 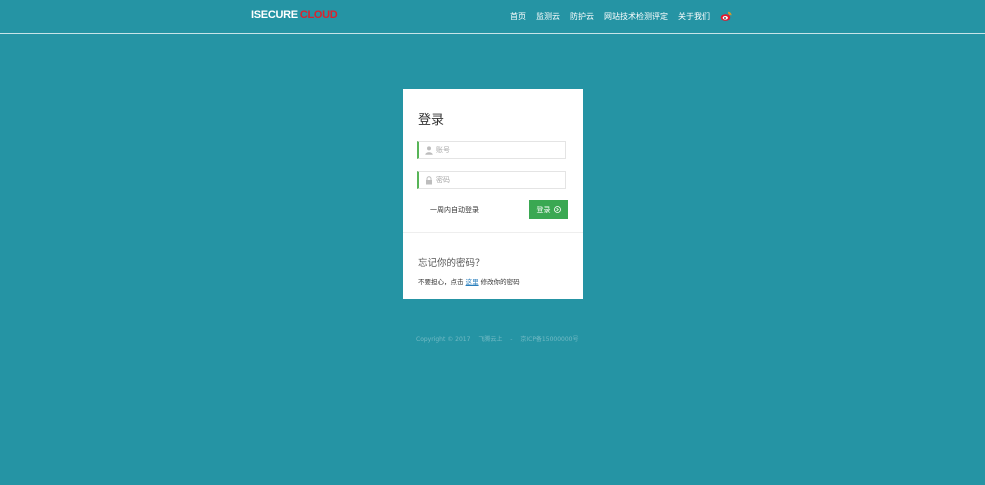 I want to click on login-card: 登录 一周内自动登录 登录 忘记你的密码？ 不要担心，点击 这里 修改你的密码, so click(x=493, y=194).